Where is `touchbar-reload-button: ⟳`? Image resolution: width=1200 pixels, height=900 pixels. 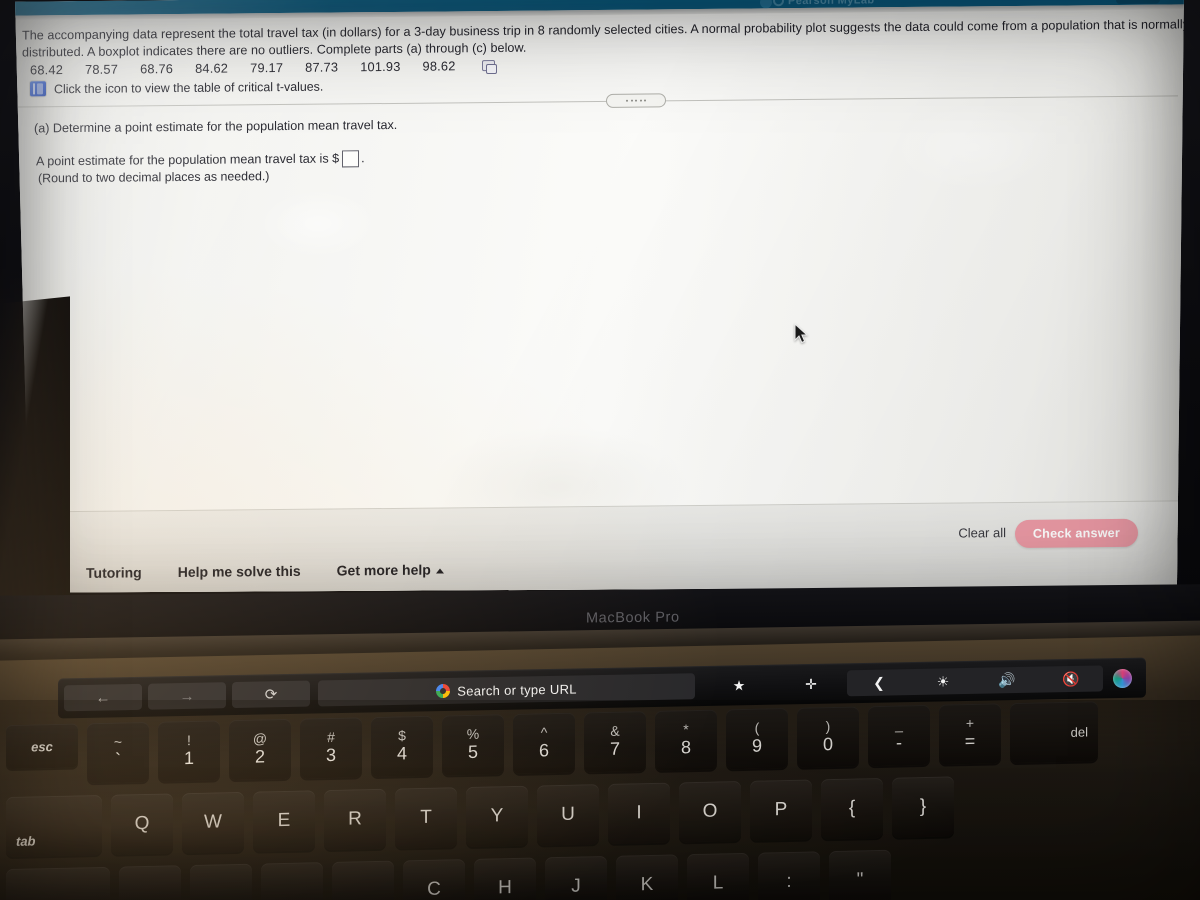
touchbar-reload-button: ⟳ is located at coordinates (271, 694).